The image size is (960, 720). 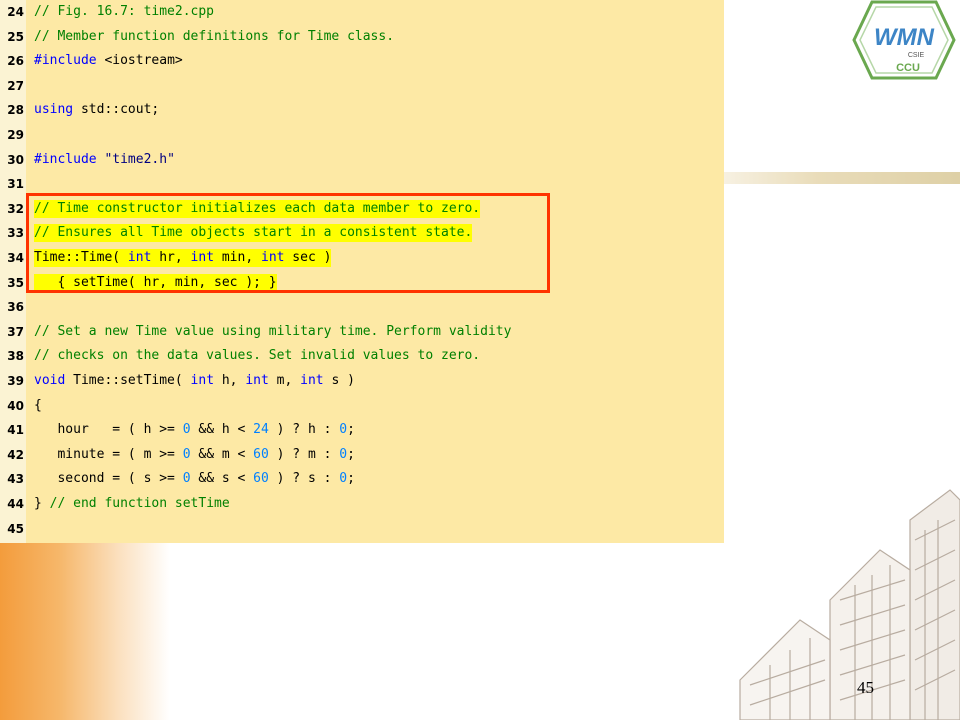 What do you see at coordinates (15, 12) in the screenshot?
I see `line-number: 24` at bounding box center [15, 12].